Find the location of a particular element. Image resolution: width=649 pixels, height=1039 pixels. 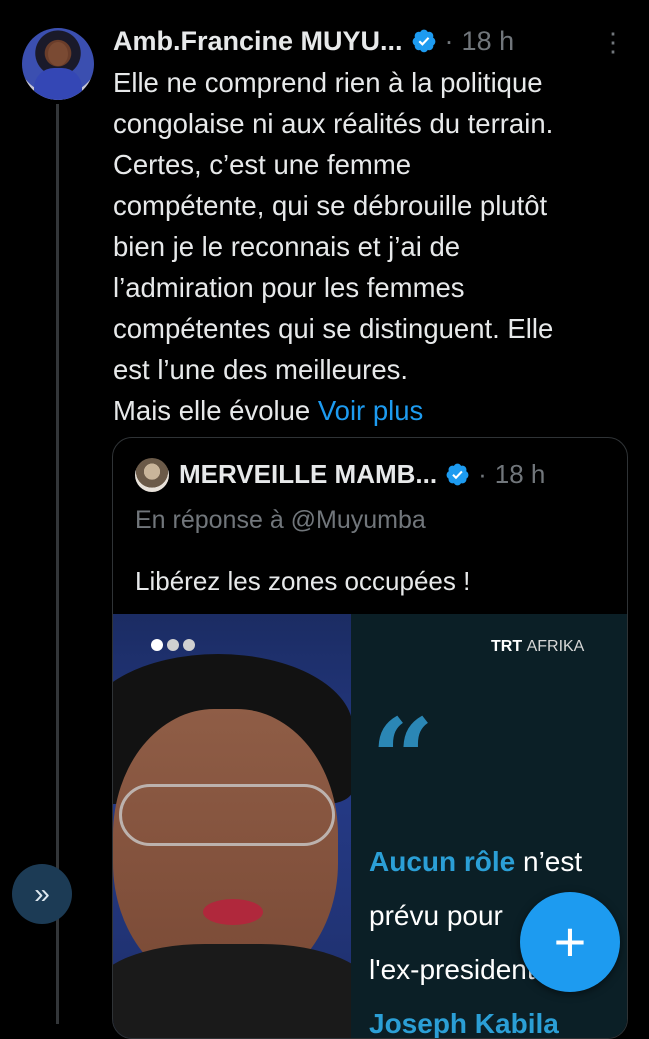

trt-afrika-logo: TRT AFRIKA is located at coordinates (537, 647).